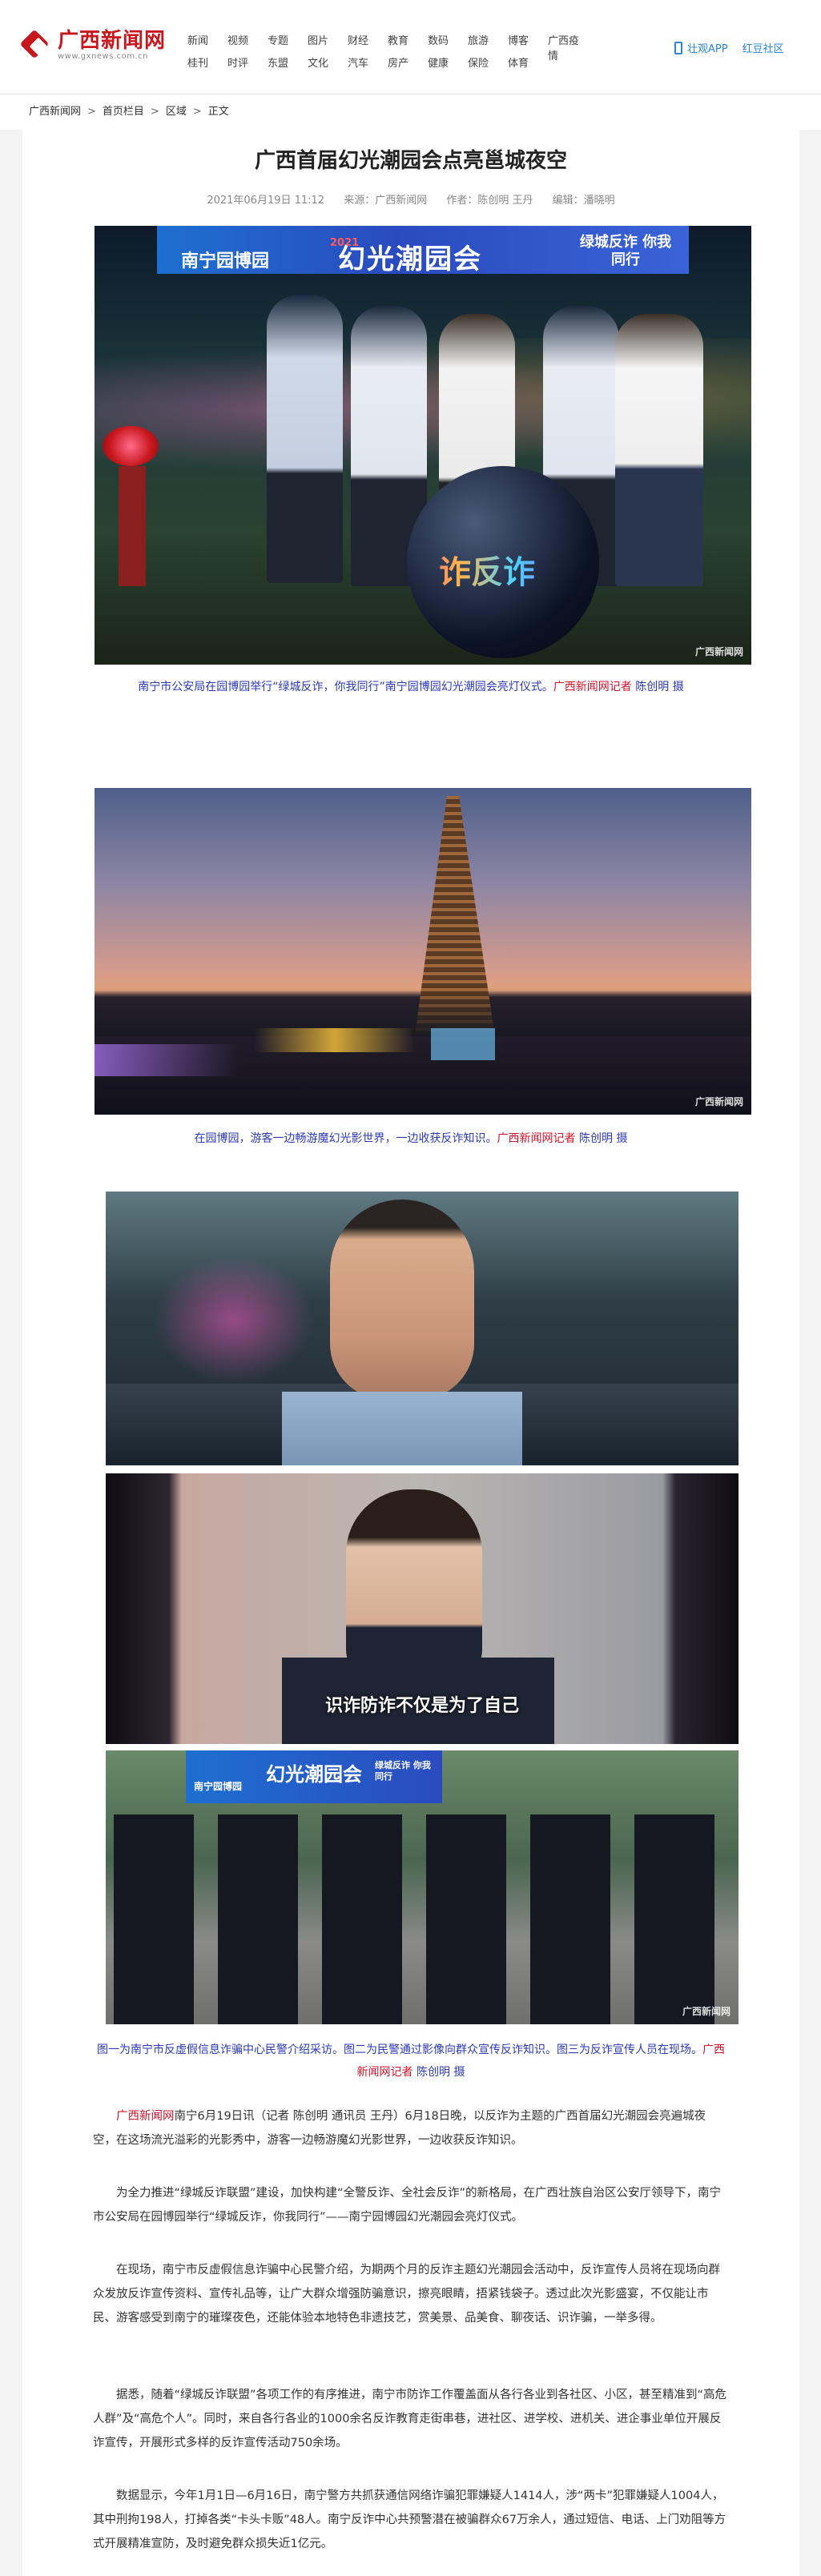 Image resolution: width=821 pixels, height=2576 pixels. Describe the element at coordinates (763, 47) in the screenshot. I see `community-link: 红豆社区` at that location.